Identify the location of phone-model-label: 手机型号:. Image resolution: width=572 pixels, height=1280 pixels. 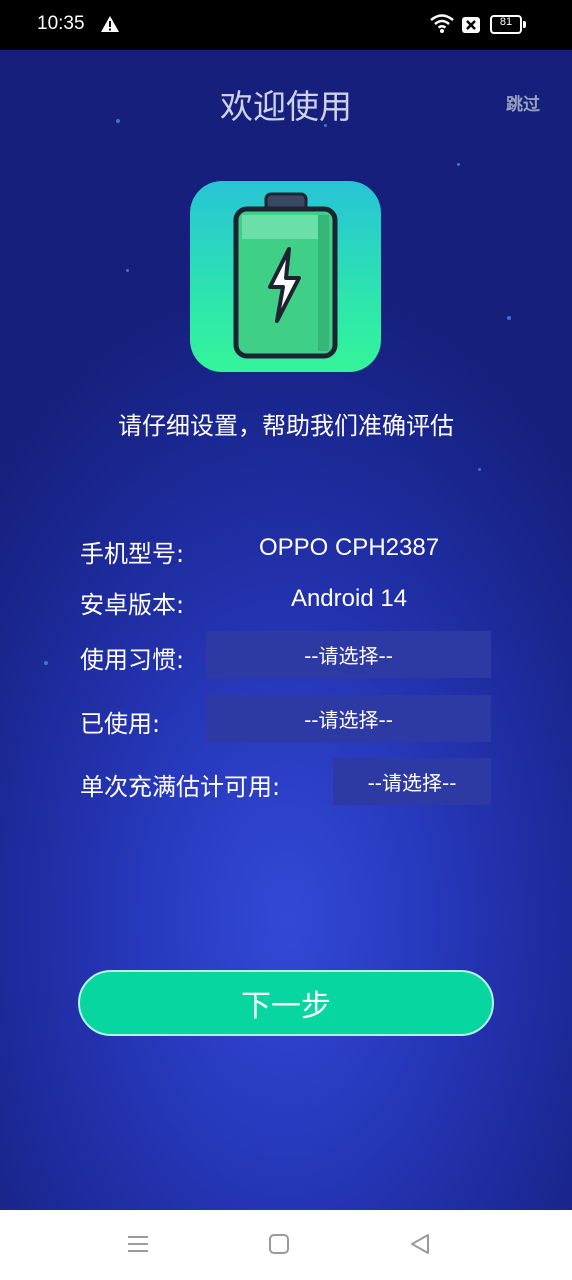
(132, 554).